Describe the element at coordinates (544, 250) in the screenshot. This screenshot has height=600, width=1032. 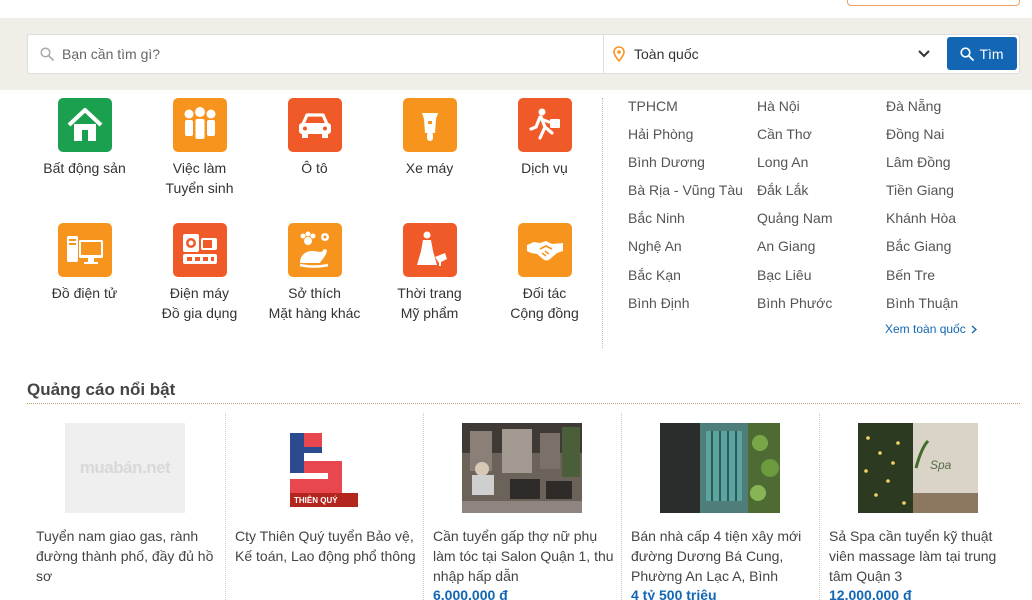
I see `handshake-icon` at that location.